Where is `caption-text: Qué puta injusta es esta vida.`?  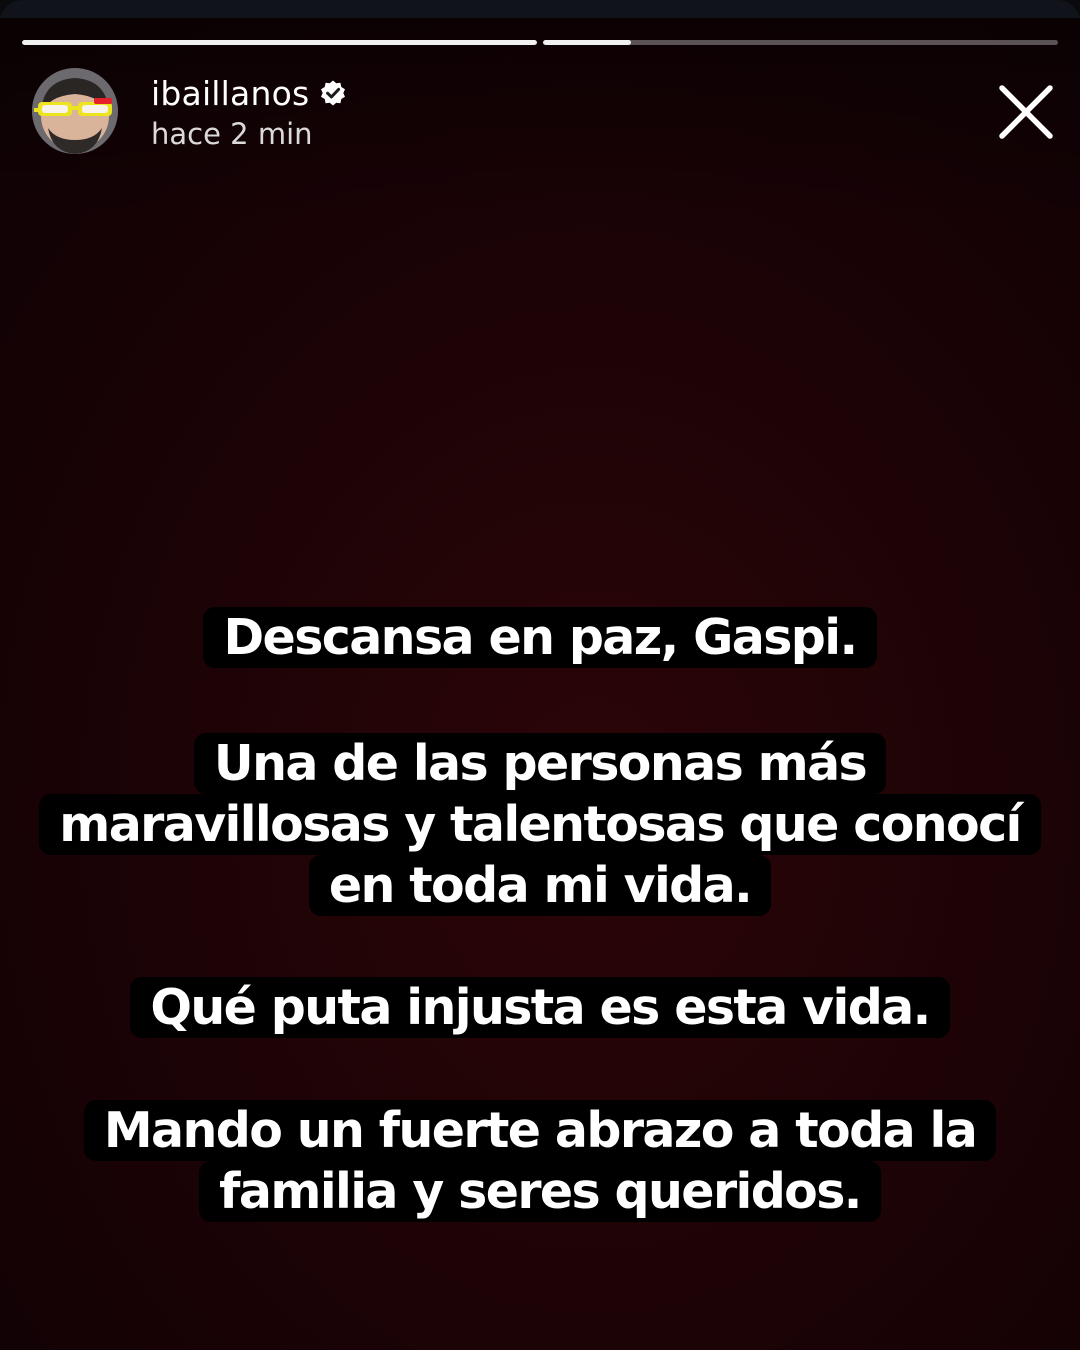
caption-text: Qué puta injusta es esta vida. is located at coordinates (540, 1007).